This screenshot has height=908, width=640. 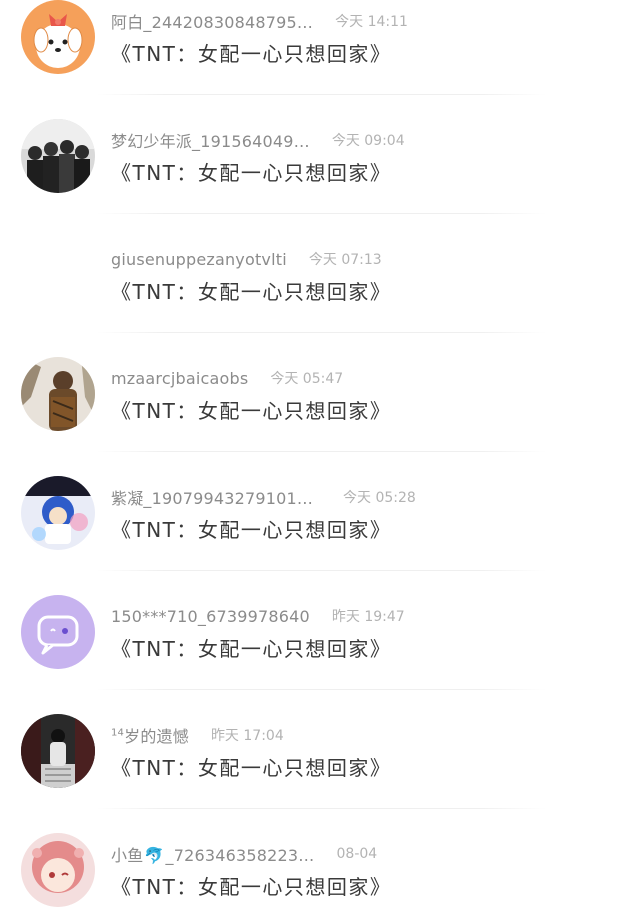 I want to click on group-photo-avatar, so click(x=58, y=156).